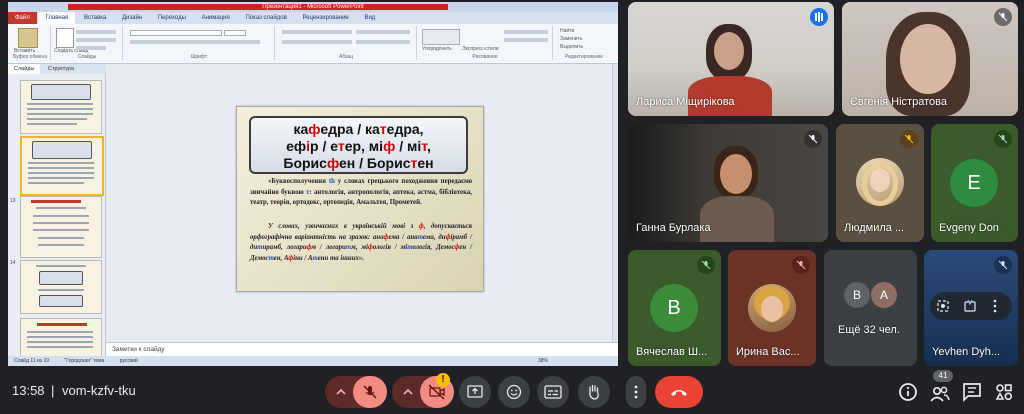 This screenshot has width=1024, height=414. What do you see at coordinates (571, 39) in the screenshot?
I see `replace-button: Заменить` at bounding box center [571, 39].